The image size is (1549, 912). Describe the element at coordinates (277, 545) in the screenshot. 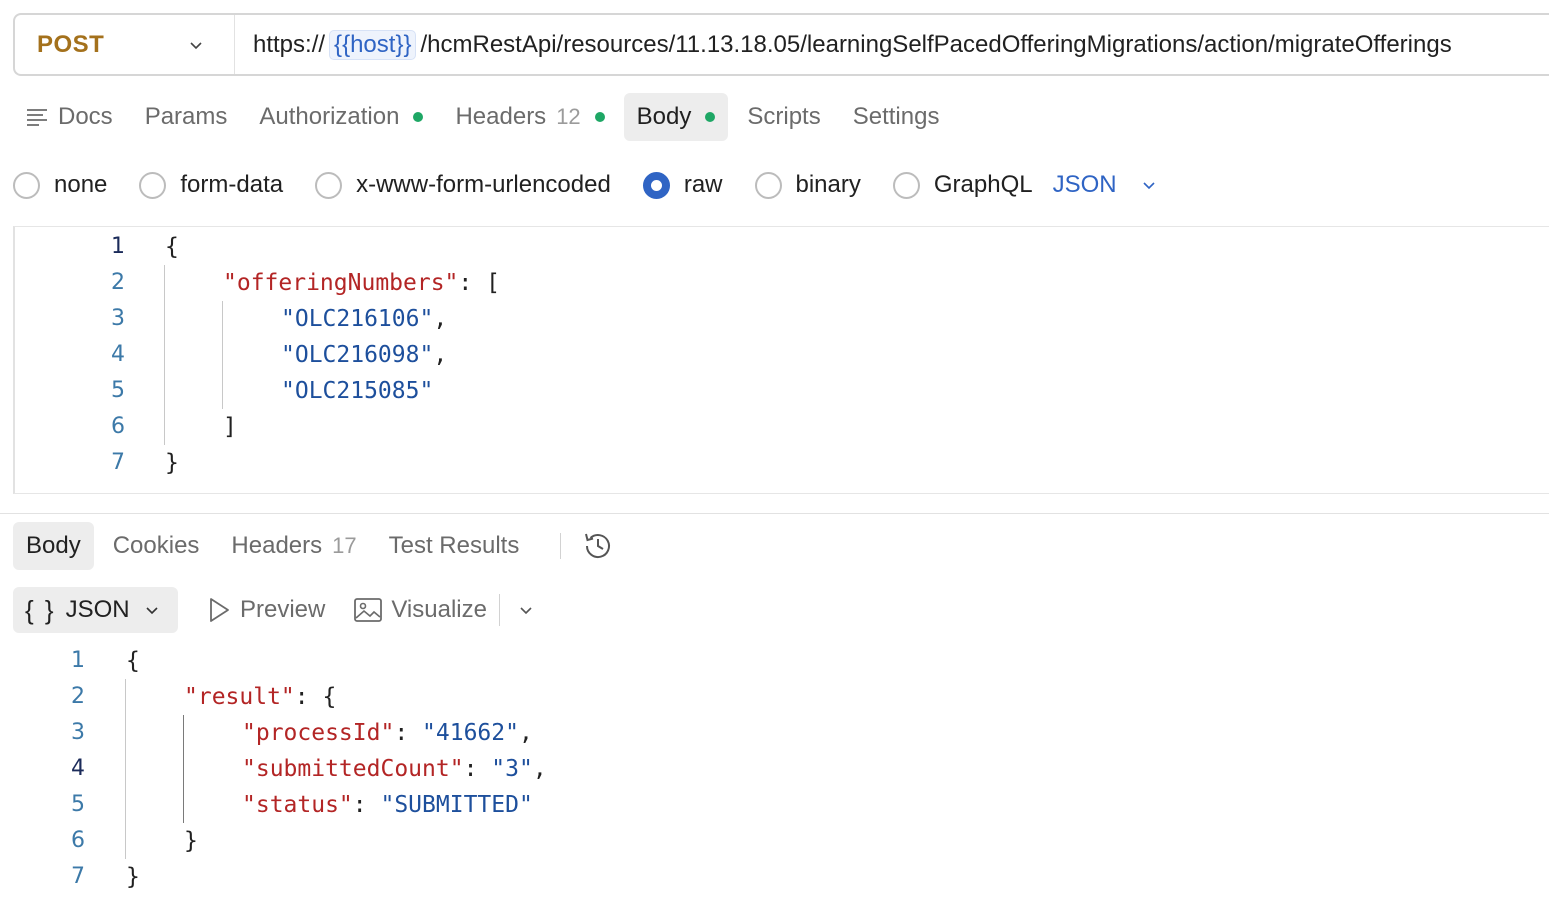

I see `tab-label: Headers` at that location.